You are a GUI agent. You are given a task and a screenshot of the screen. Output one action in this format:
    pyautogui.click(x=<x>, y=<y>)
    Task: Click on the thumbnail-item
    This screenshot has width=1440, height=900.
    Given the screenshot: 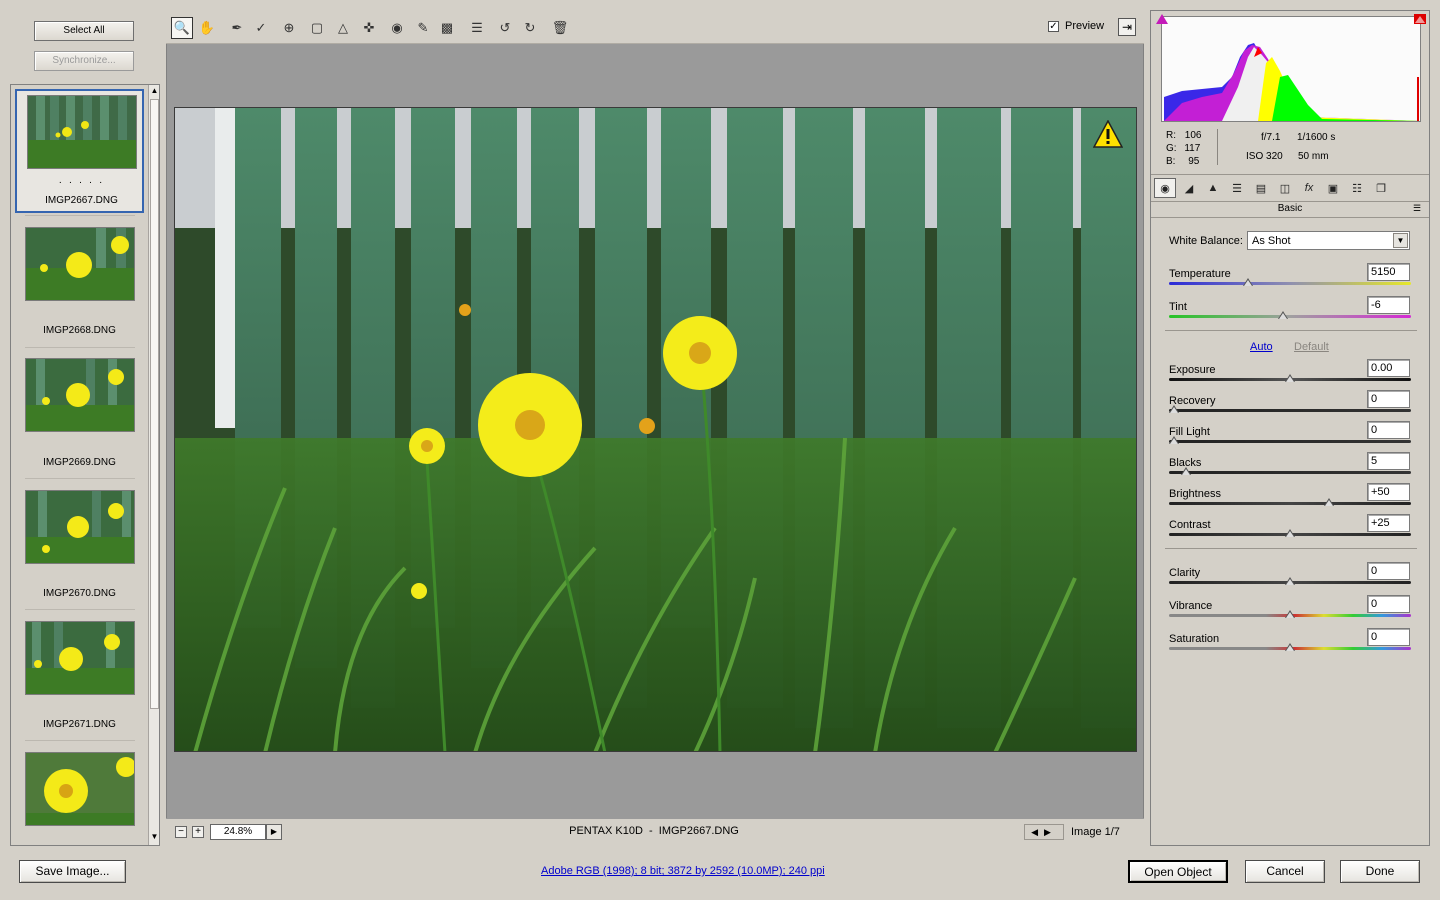 What is the action you would take?
    pyautogui.click(x=79, y=795)
    